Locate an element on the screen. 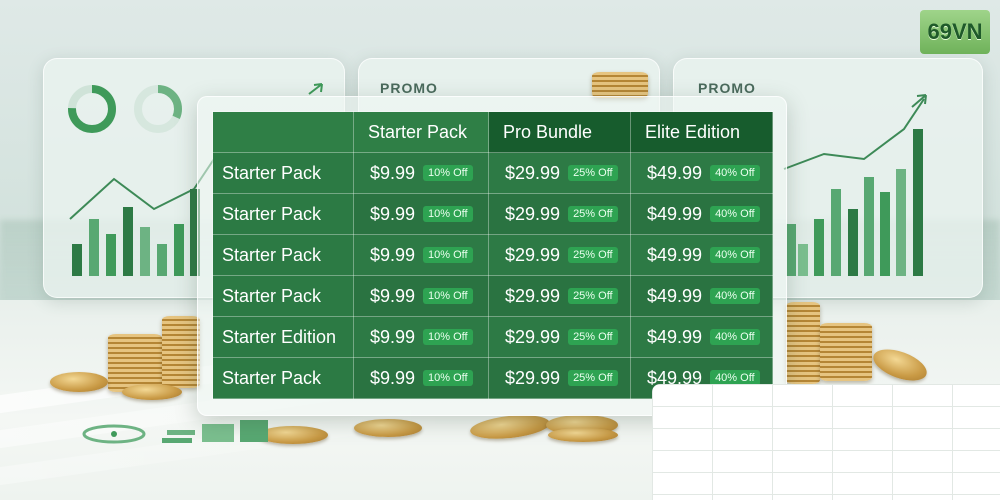 The image size is (1000, 500). trend-line is located at coordinates (854, 134).